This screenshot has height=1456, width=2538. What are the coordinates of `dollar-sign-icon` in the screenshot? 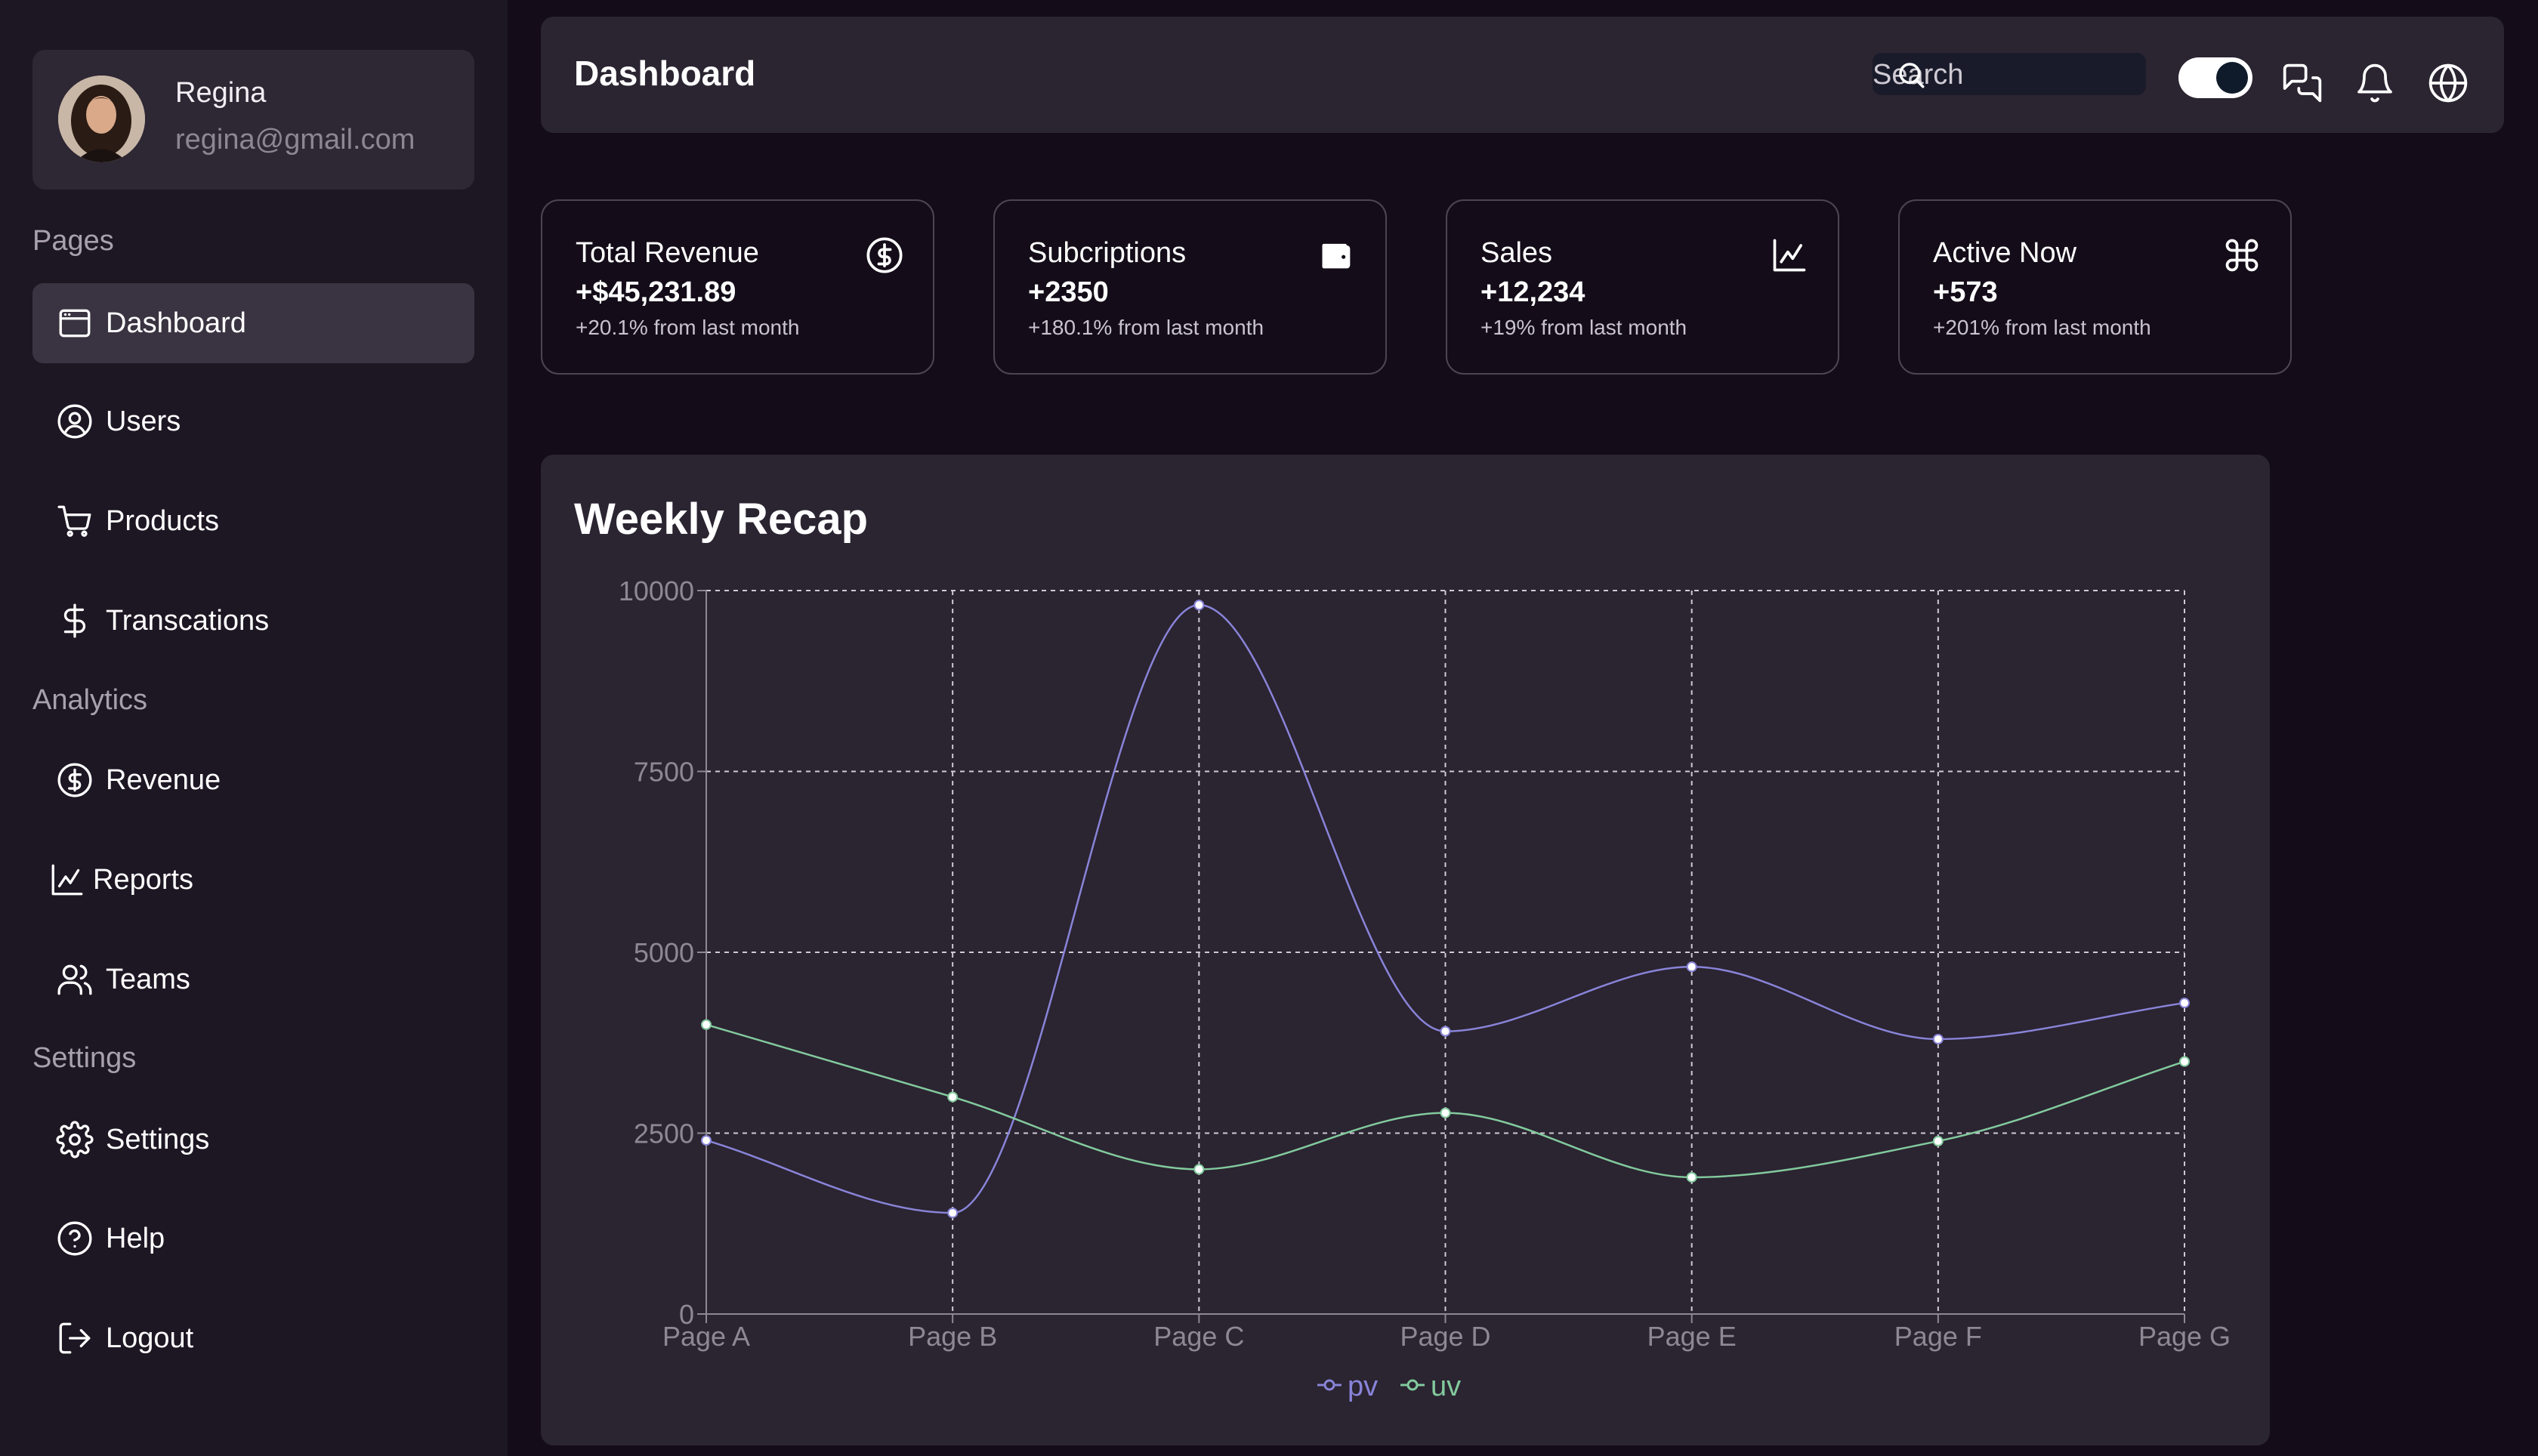 It's located at (75, 621).